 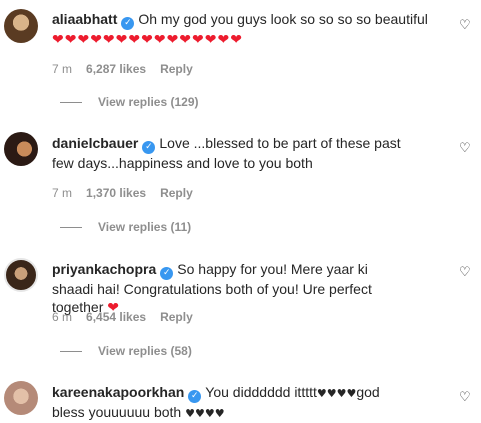 What do you see at coordinates (84, 19) in the screenshot?
I see `username-link: aliaabhatt` at bounding box center [84, 19].